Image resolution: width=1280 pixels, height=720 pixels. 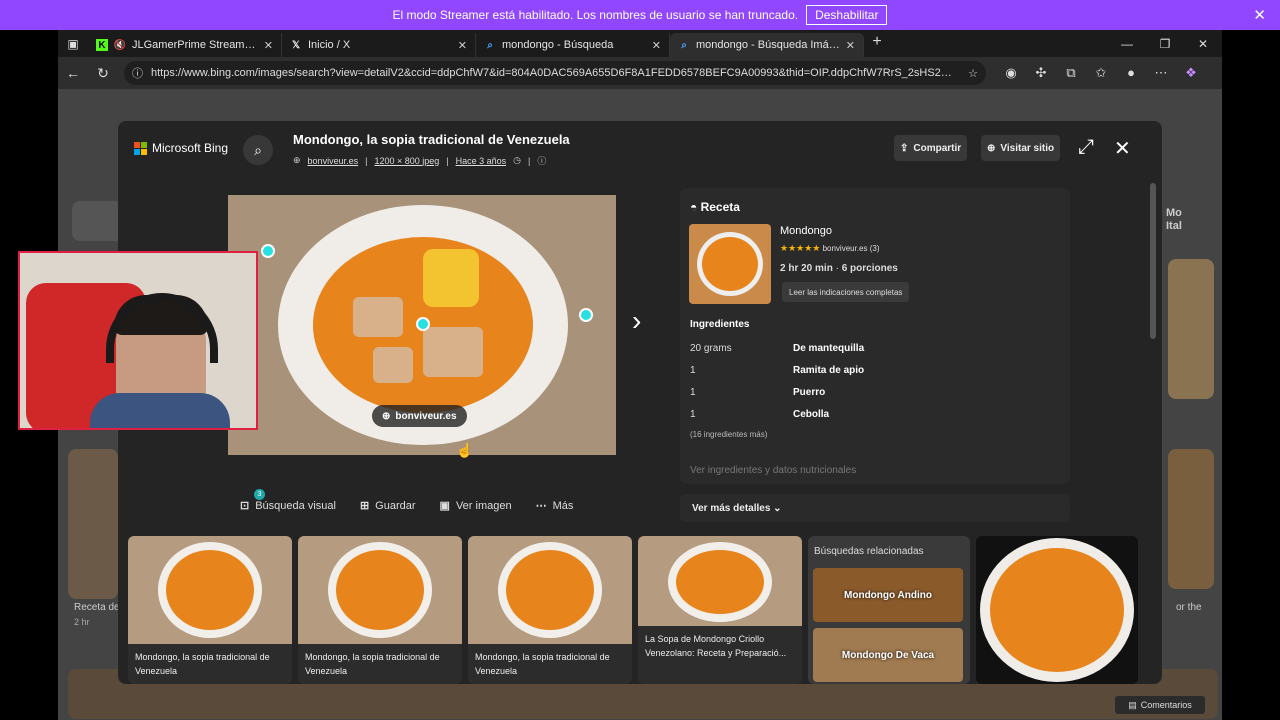 I want to click on info-icon: ⓘ, so click(x=541, y=160).